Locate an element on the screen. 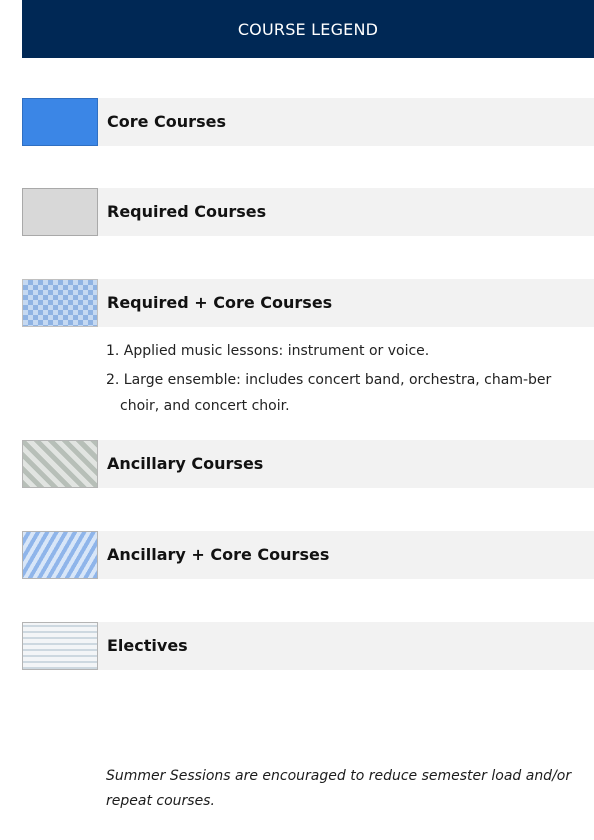 The height and width of the screenshot is (840, 594). legend-label-required-core: Required + Core Courses is located at coordinates (220, 302).